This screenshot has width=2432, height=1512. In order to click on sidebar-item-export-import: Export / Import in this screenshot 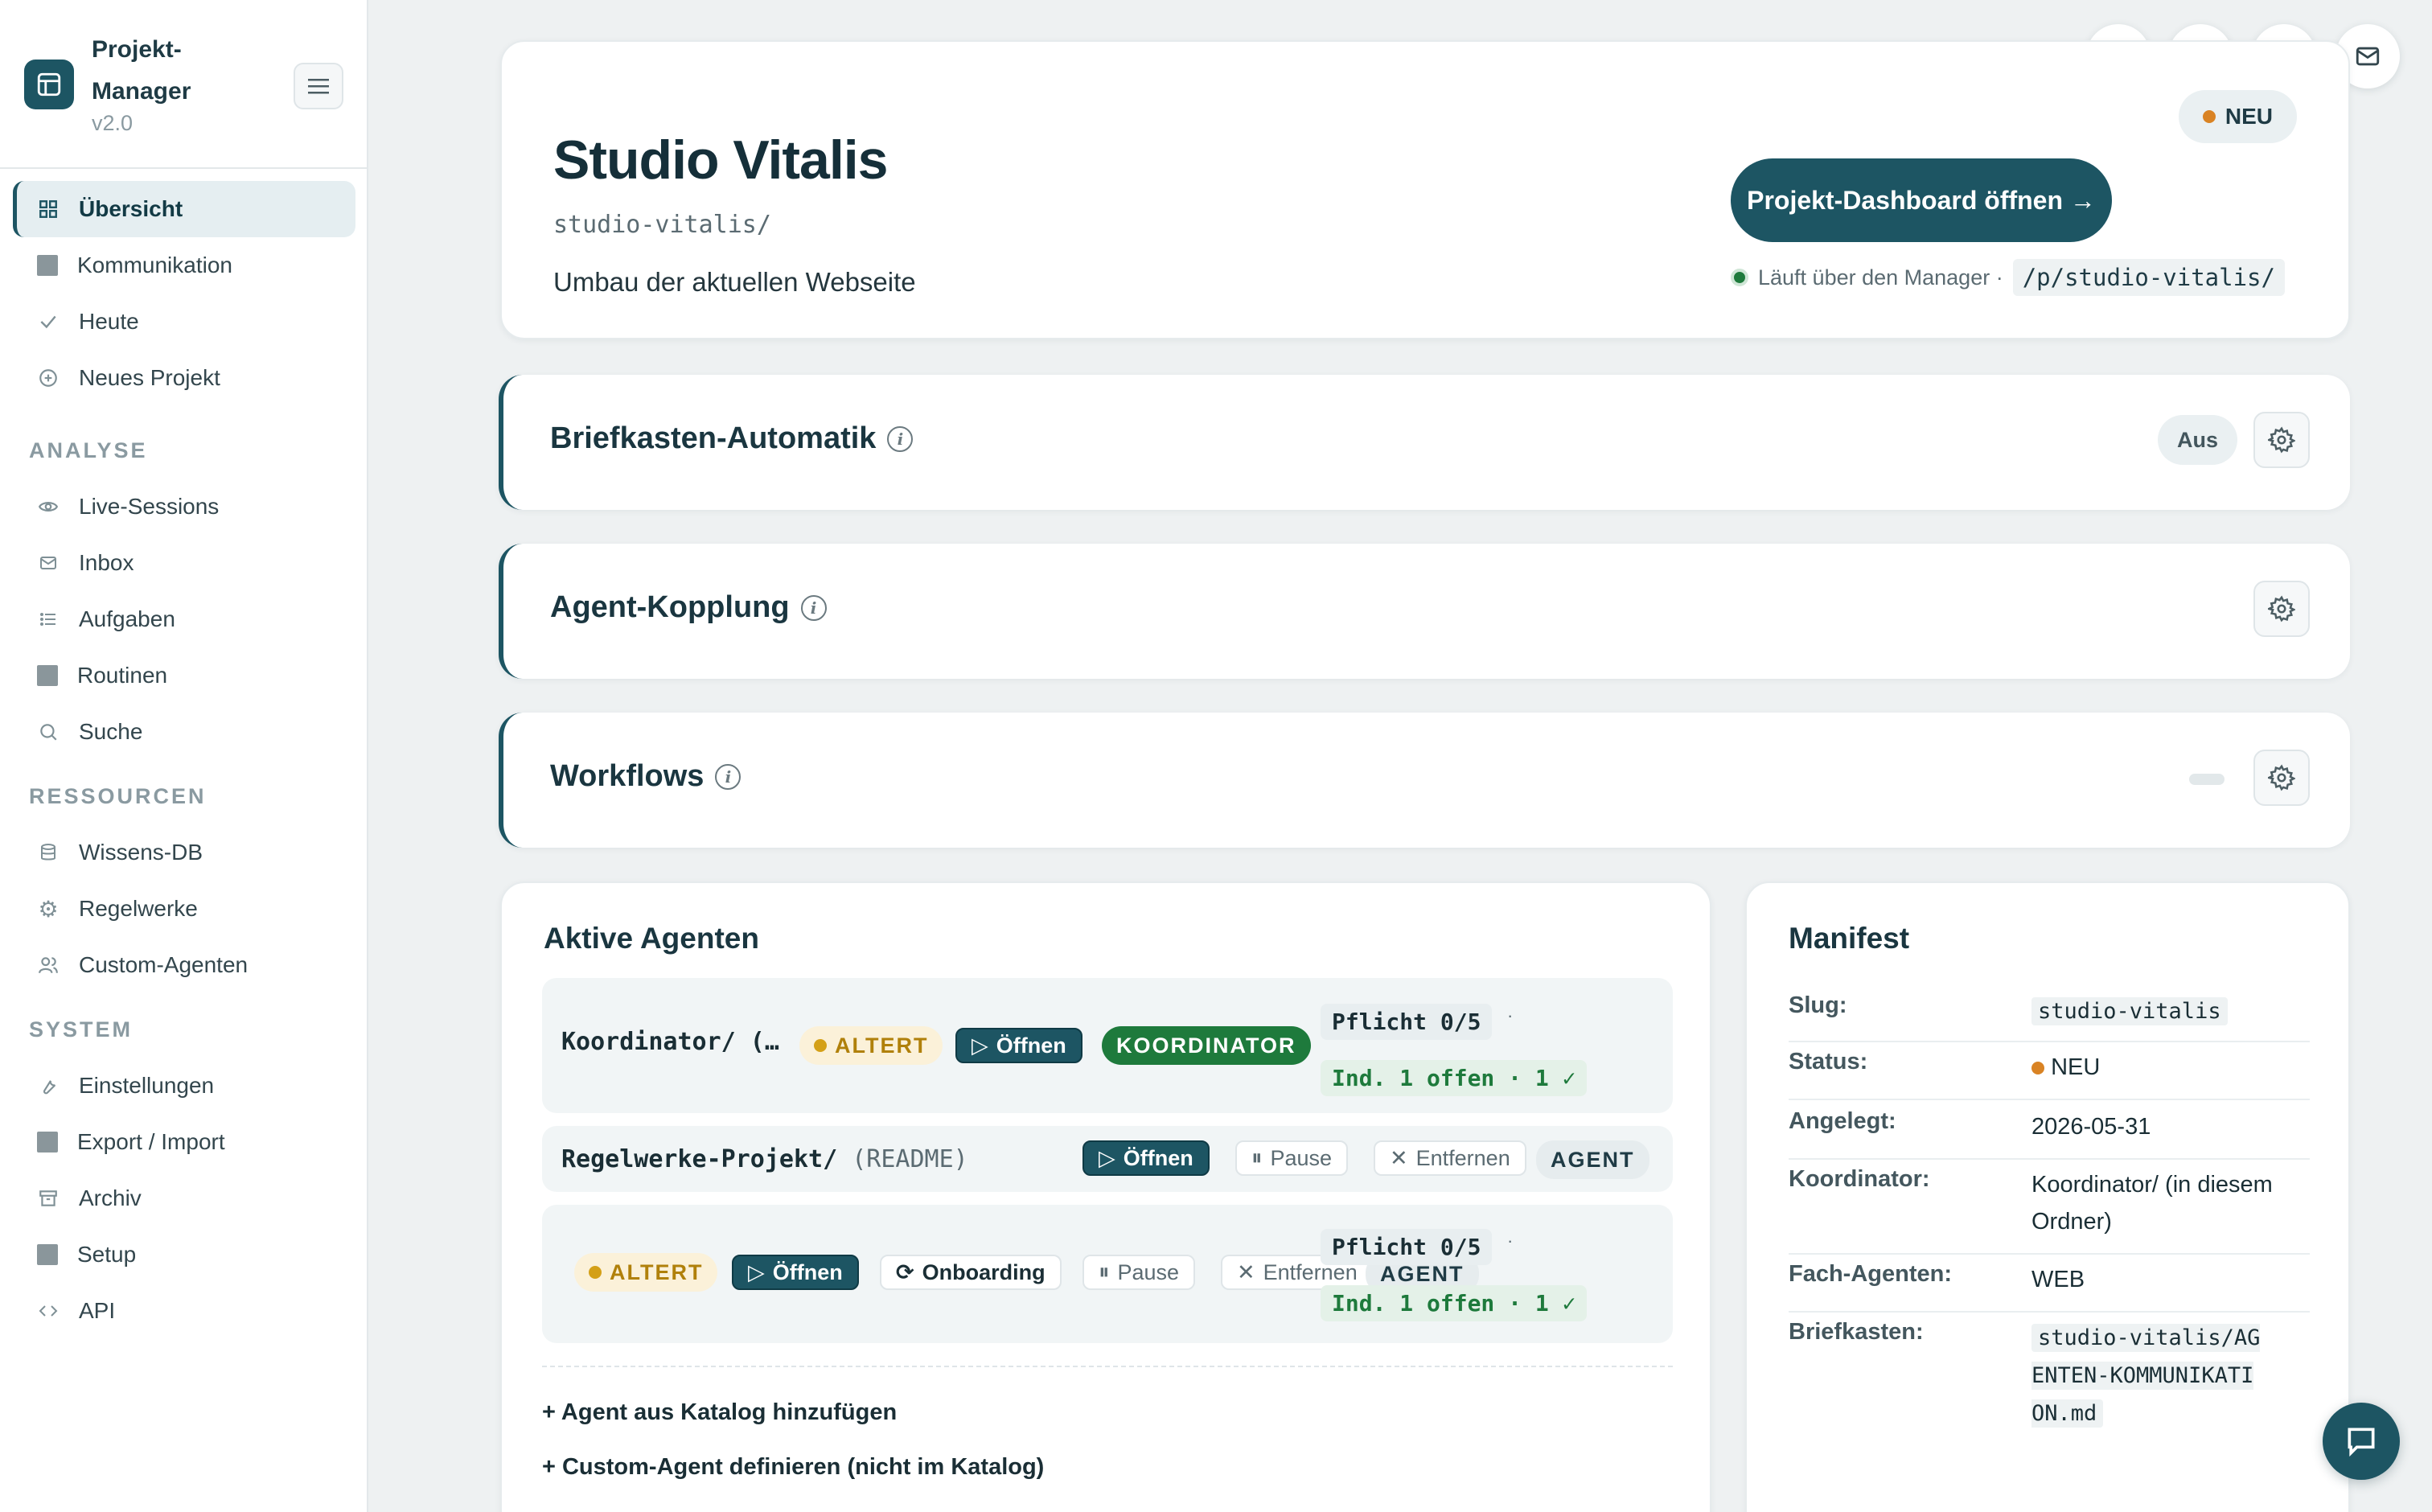, I will do `click(184, 1142)`.